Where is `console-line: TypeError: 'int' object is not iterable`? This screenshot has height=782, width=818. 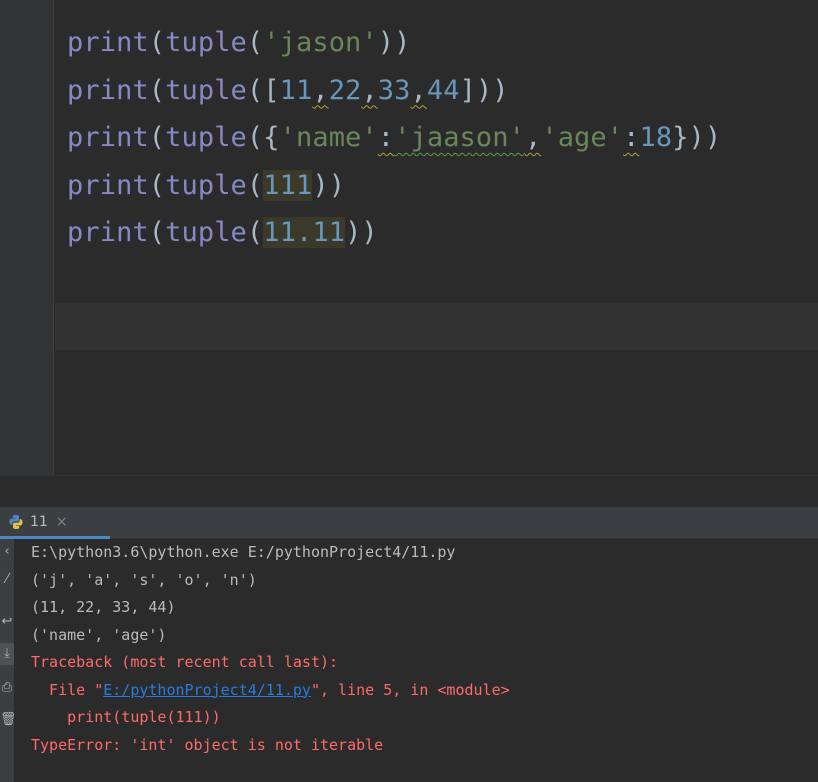 console-line: TypeError: 'int' object is not iterable is located at coordinates (424, 746).